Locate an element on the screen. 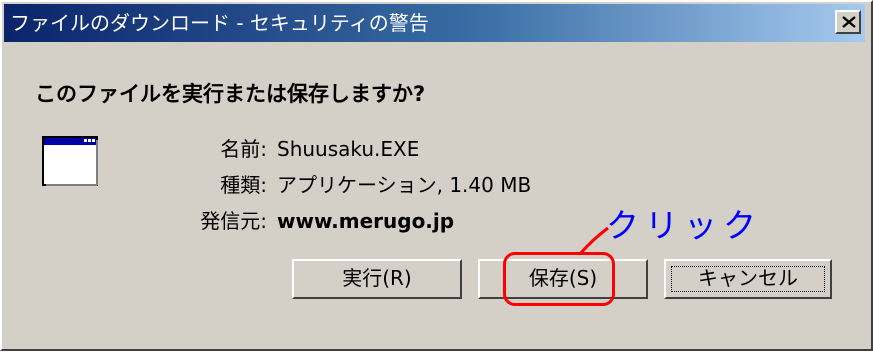 The height and width of the screenshot is (353, 873). annotation-pointer is located at coordinates (593, 240).